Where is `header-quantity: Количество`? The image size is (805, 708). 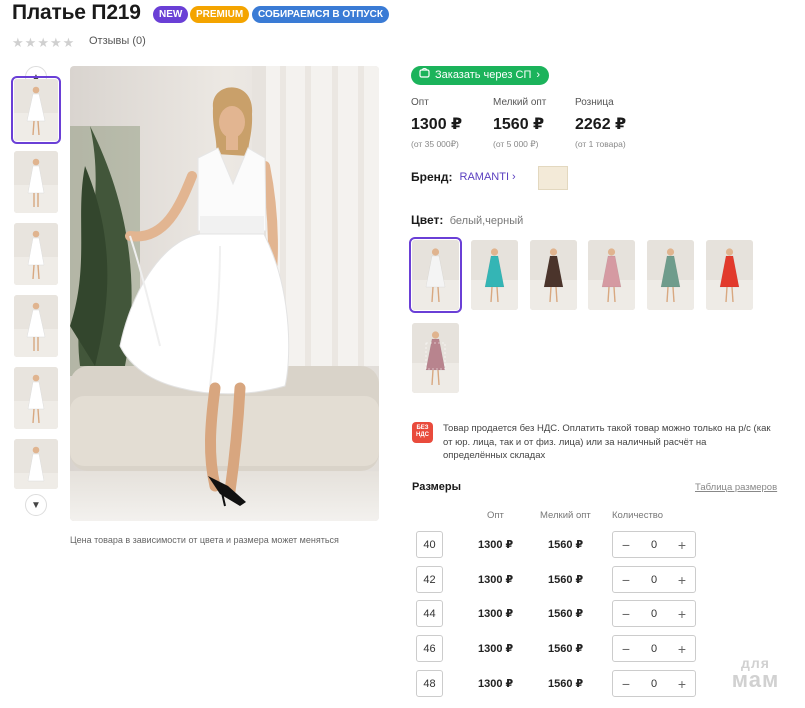
header-quantity: Количество is located at coordinates (638, 515).